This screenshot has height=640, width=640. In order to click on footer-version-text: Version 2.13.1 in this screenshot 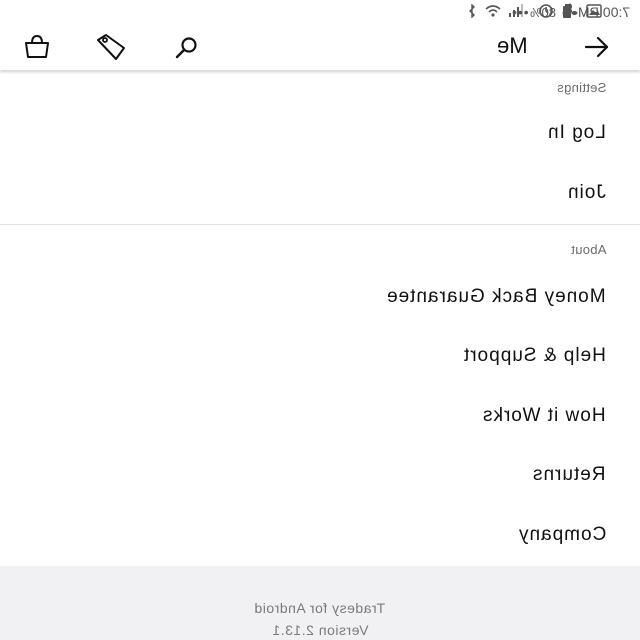, I will do `click(320, 630)`.